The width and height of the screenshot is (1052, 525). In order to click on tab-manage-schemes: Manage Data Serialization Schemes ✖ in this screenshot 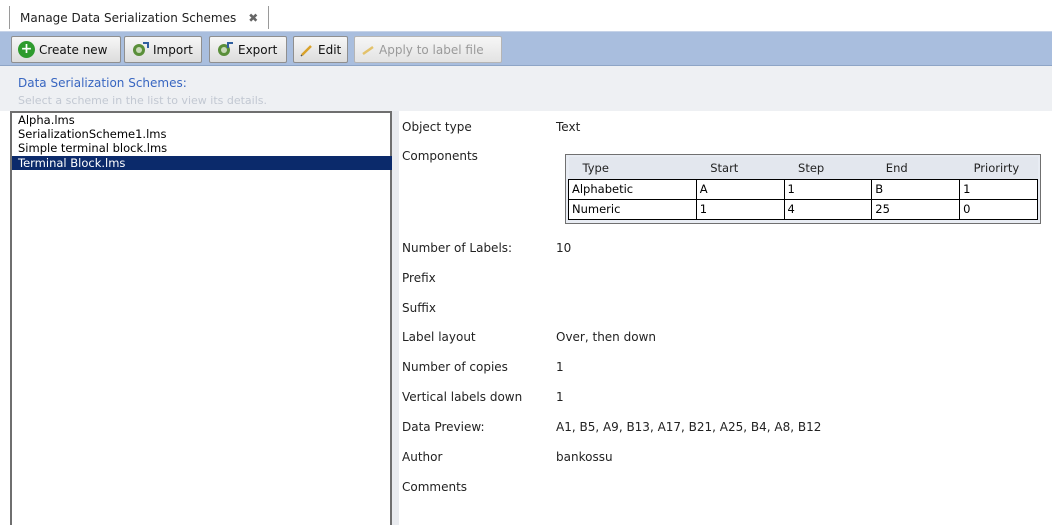, I will do `click(139, 17)`.